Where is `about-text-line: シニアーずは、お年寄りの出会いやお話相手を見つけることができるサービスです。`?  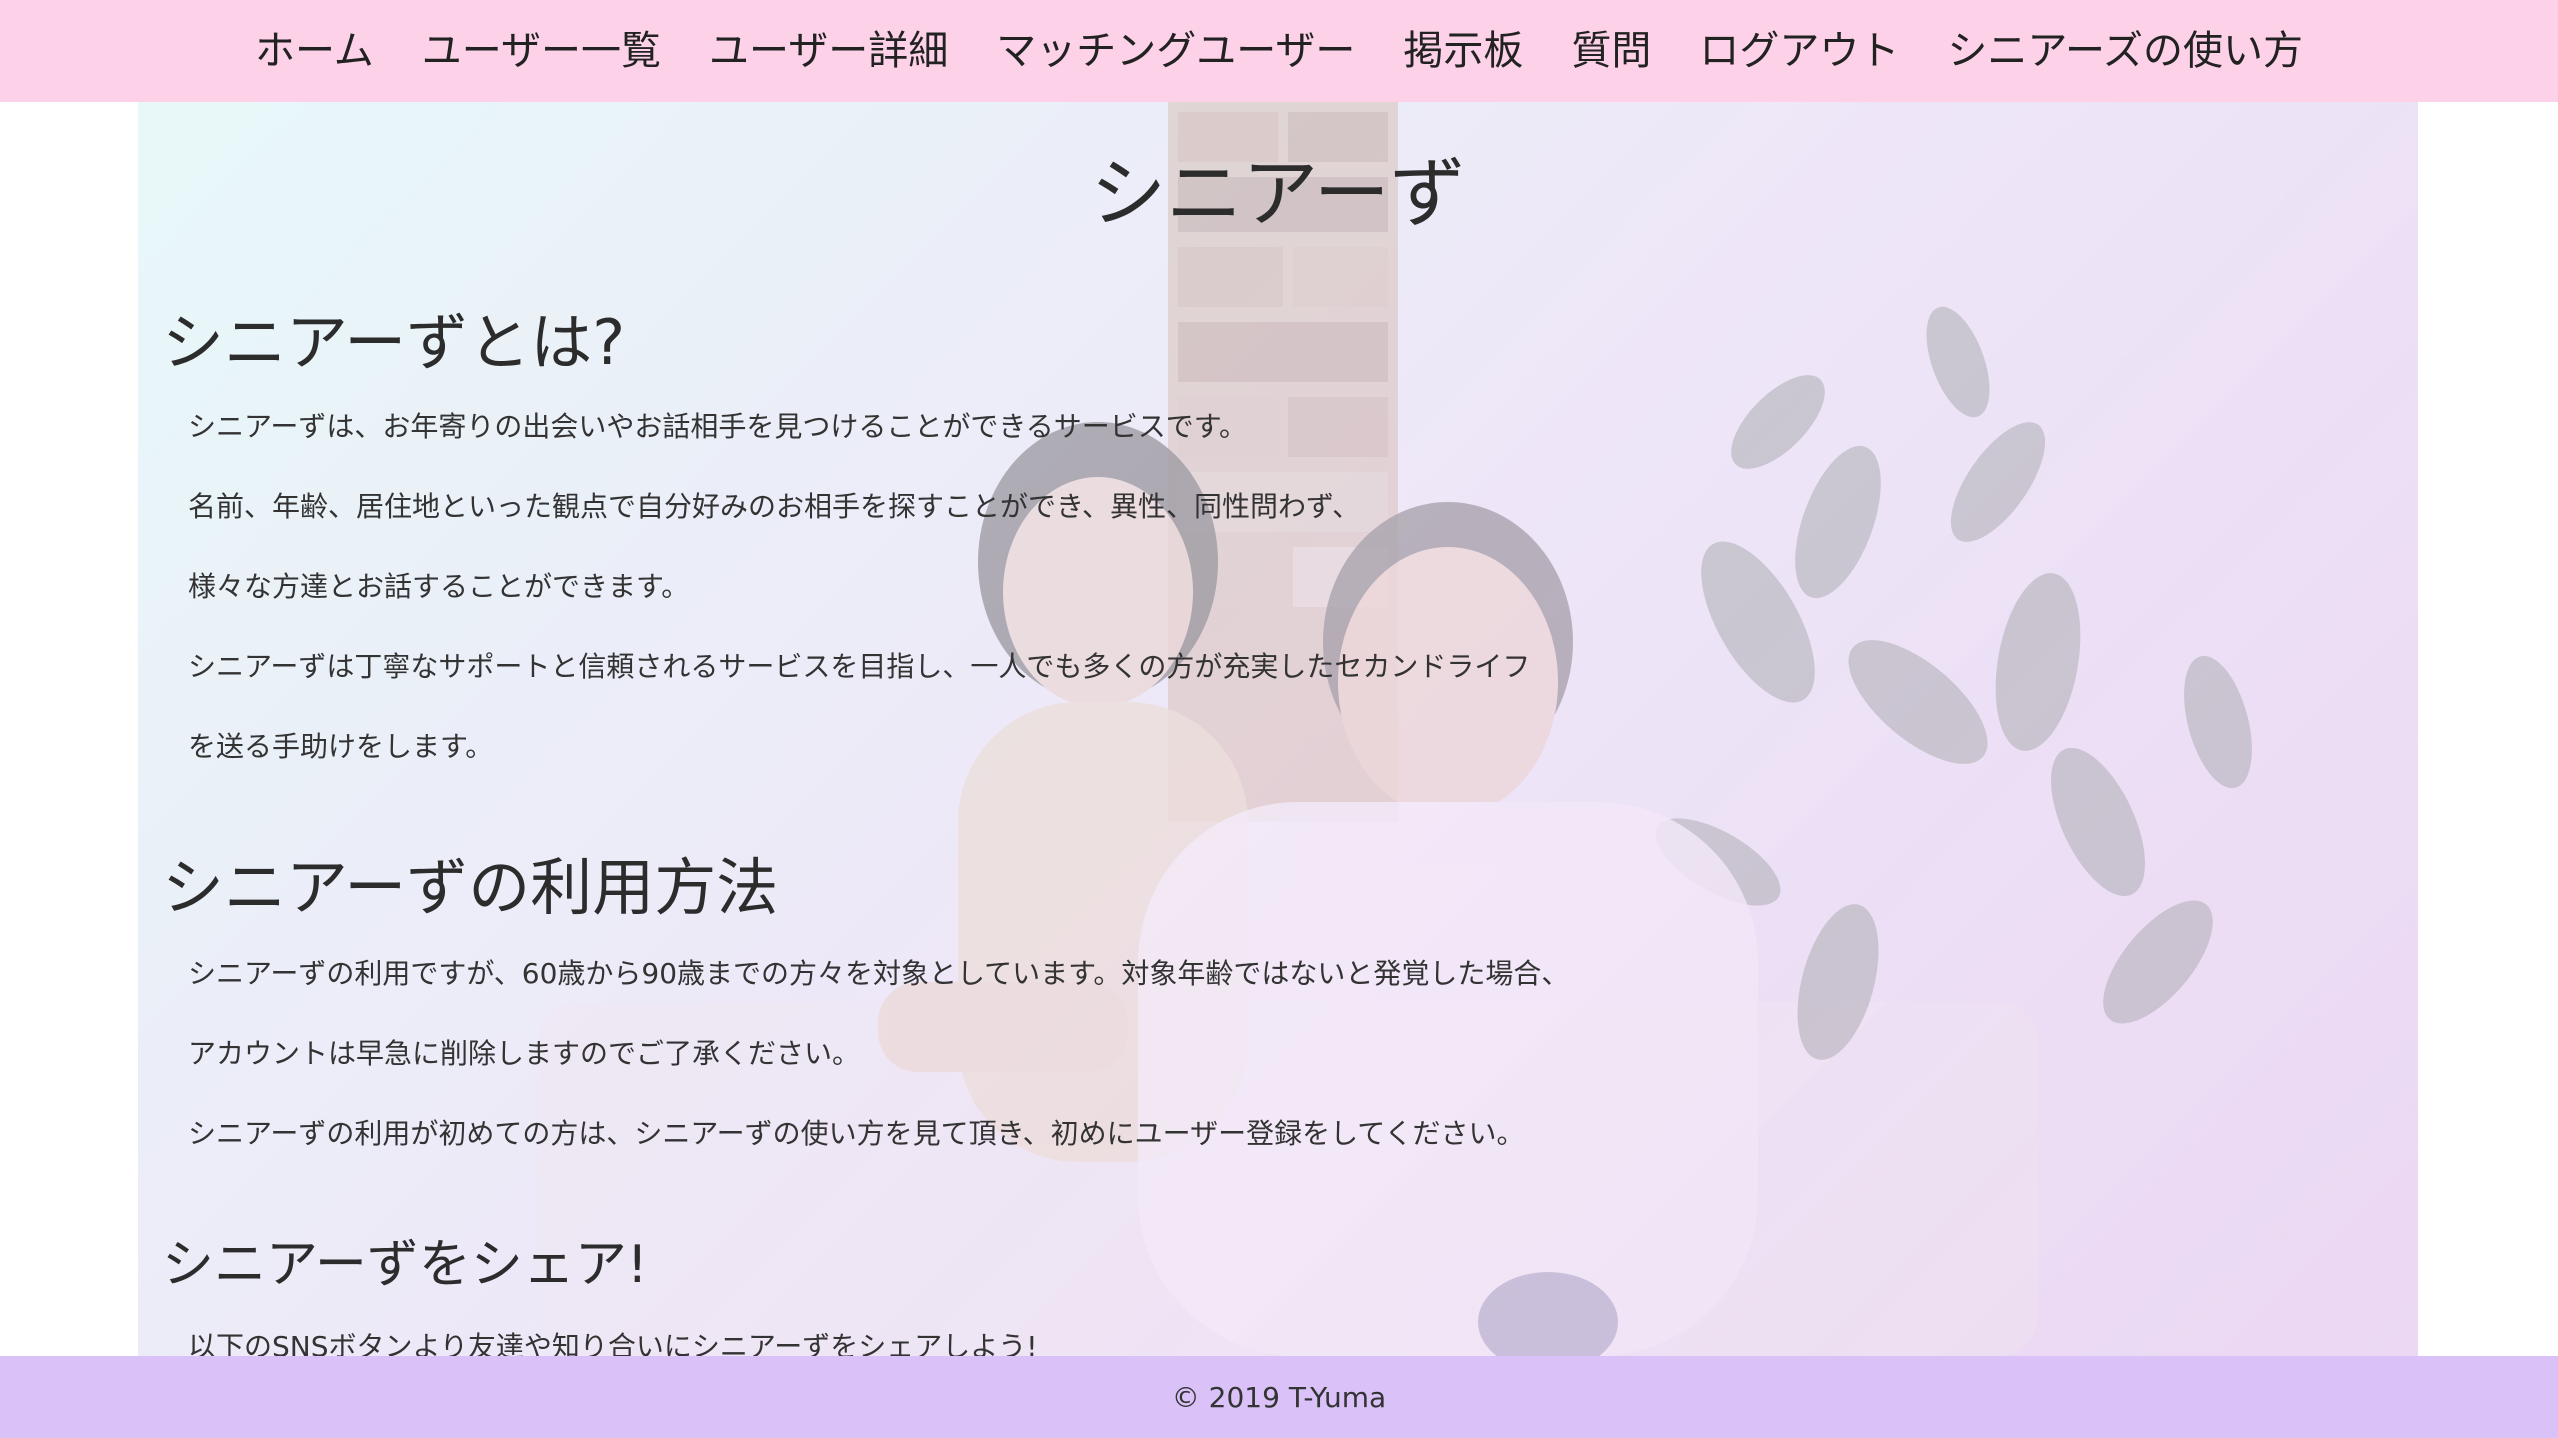 about-text-line: シニアーずは、お年寄りの出会いやお話相手を見つけることができるサービスです。 is located at coordinates (717, 426).